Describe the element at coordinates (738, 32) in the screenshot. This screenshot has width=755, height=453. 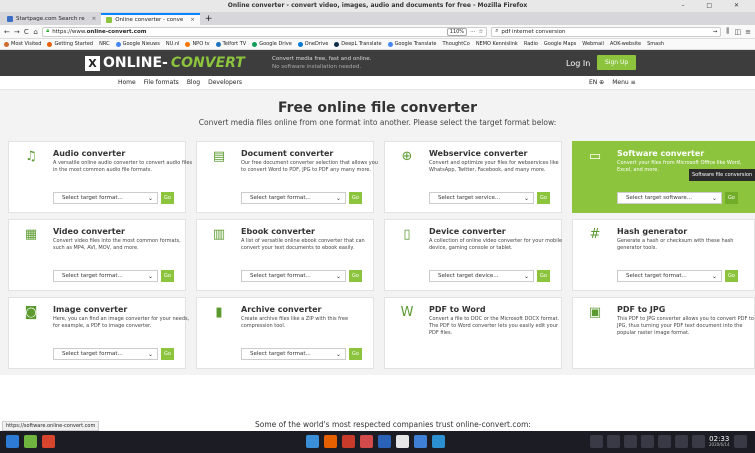
I see `sidebar-icon: ◫` at that location.